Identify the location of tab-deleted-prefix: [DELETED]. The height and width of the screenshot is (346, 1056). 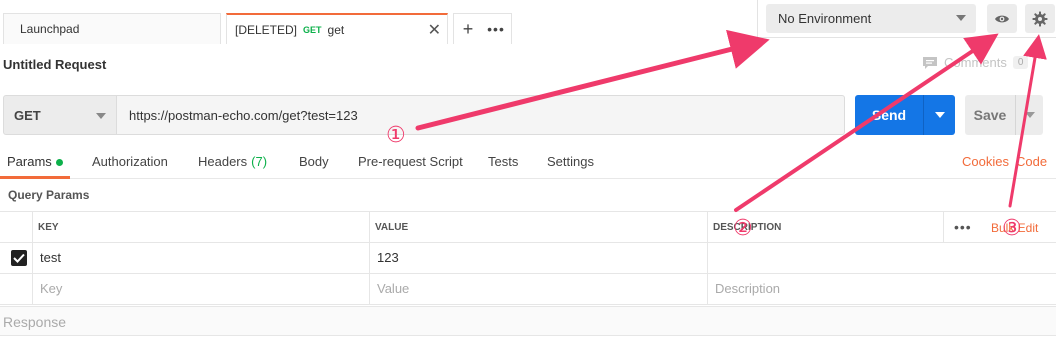
(266, 29).